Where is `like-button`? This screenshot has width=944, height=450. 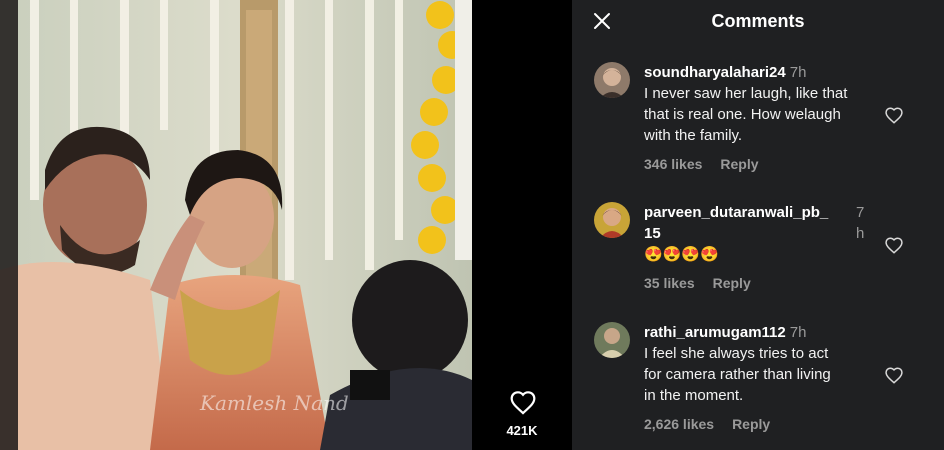
like-button is located at coordinates (523, 402).